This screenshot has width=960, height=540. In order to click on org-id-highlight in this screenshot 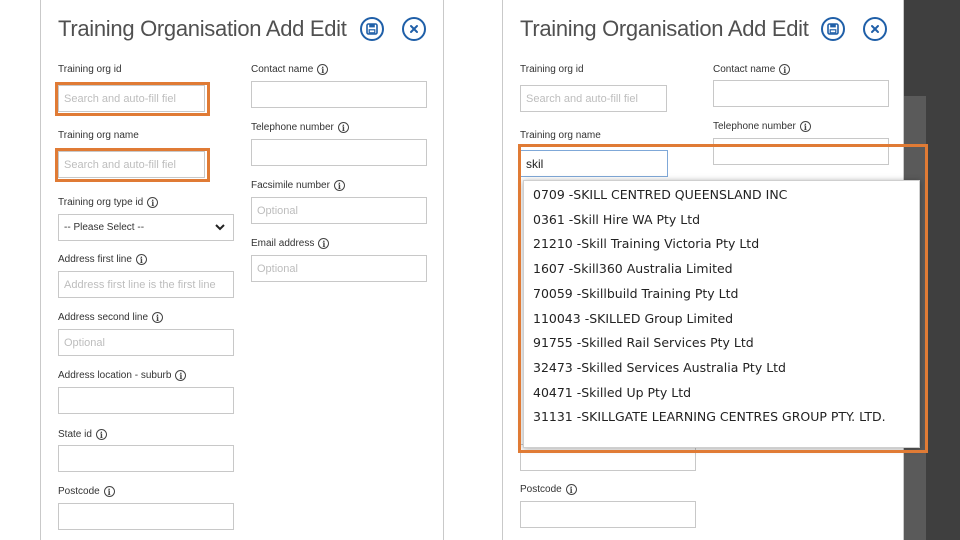, I will do `click(132, 99)`.